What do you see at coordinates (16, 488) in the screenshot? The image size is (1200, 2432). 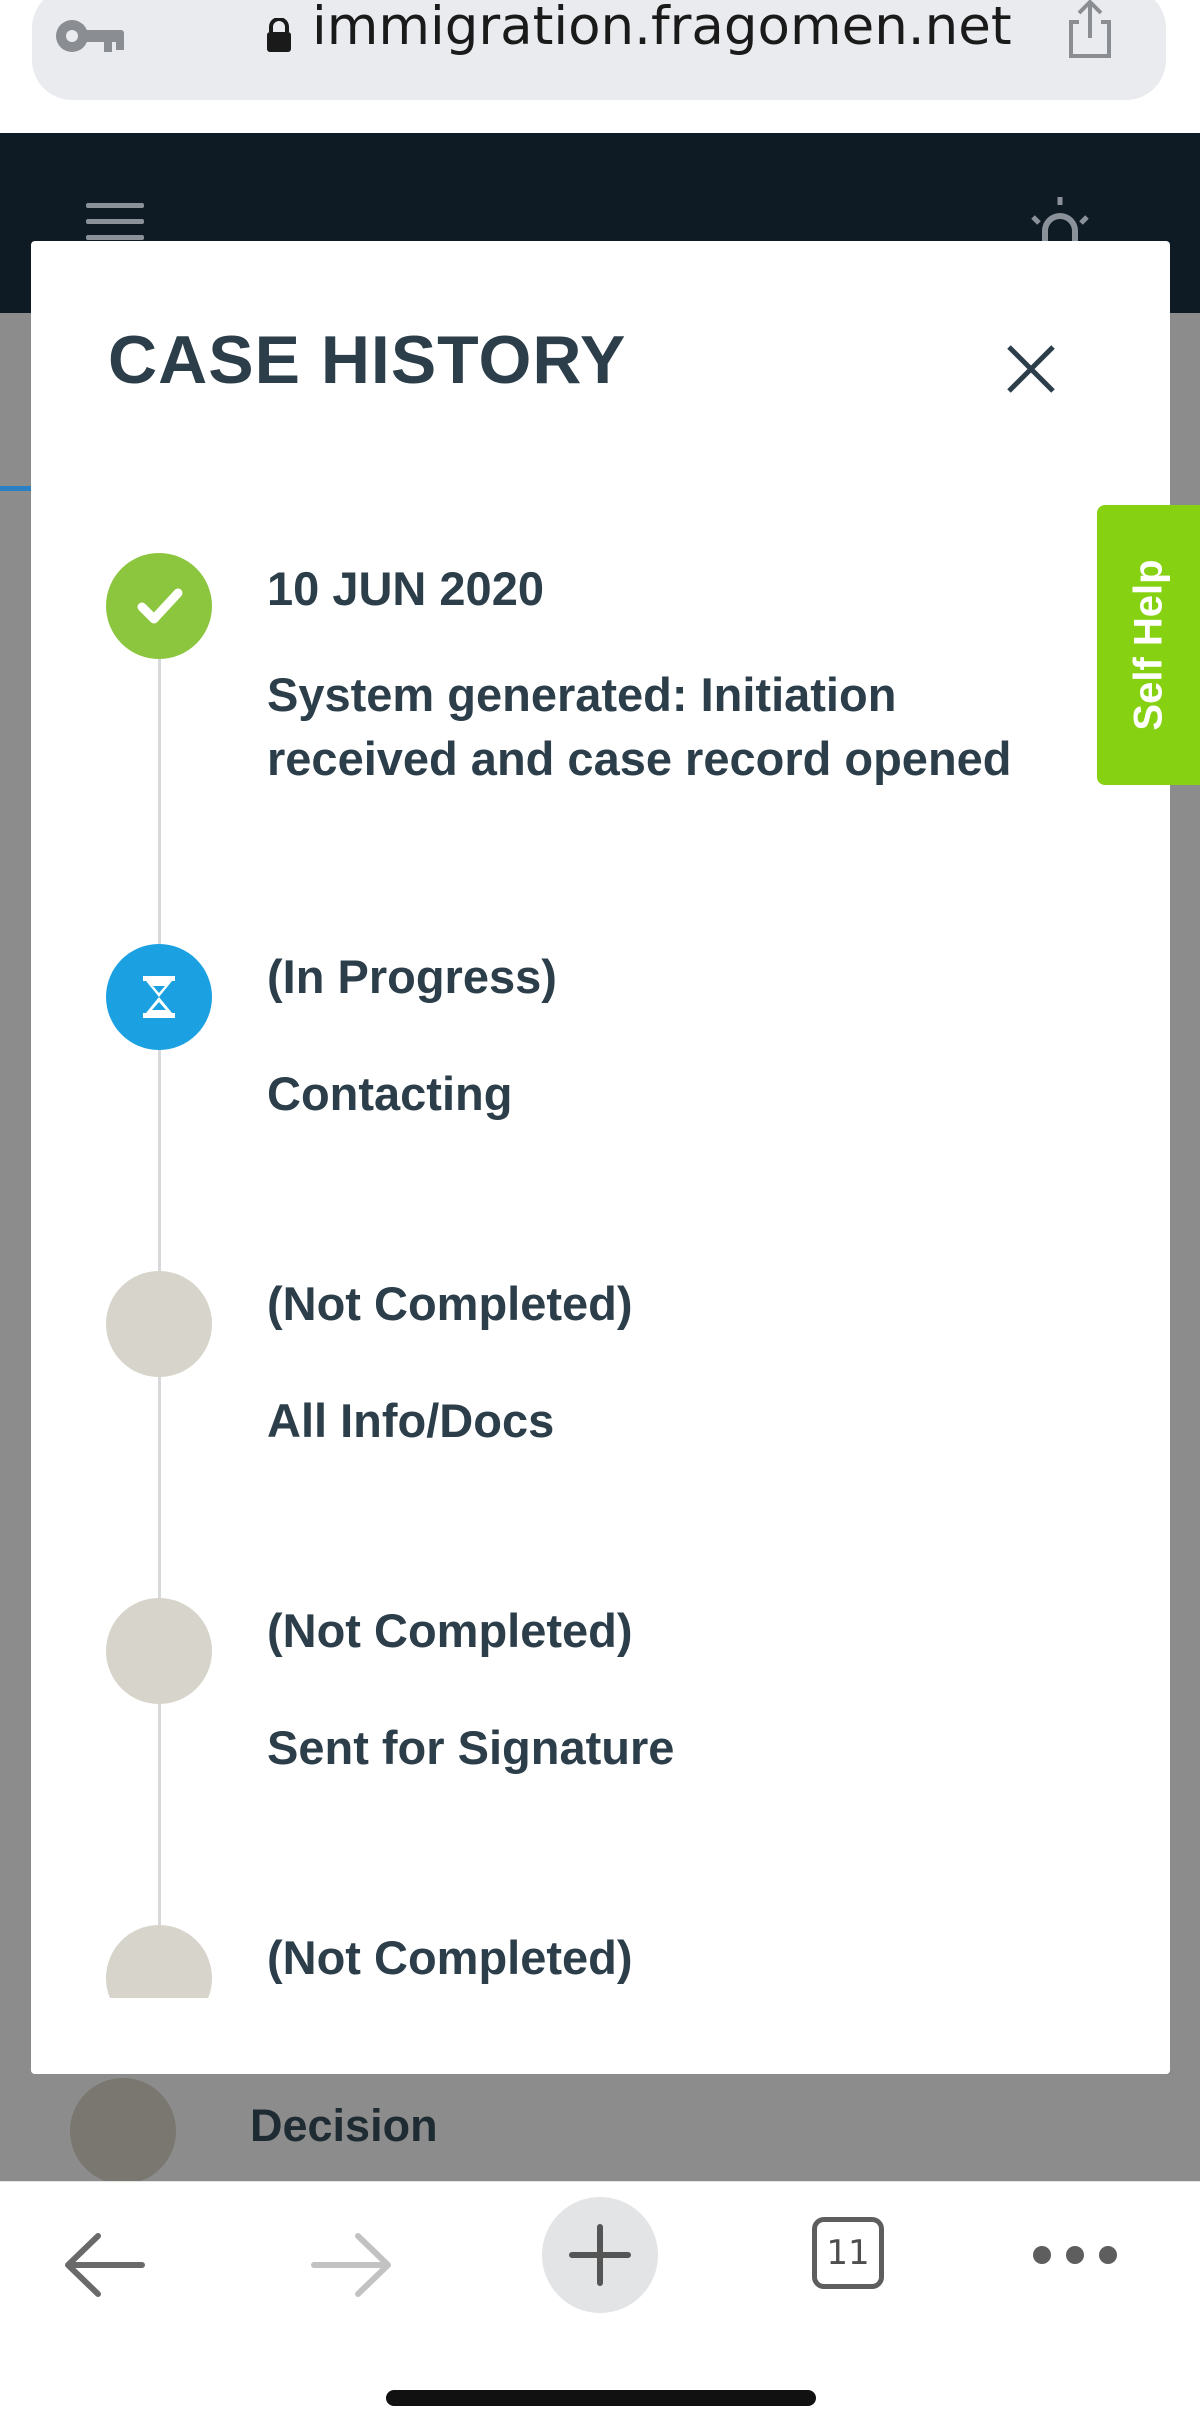 I see `page-accent-line` at bounding box center [16, 488].